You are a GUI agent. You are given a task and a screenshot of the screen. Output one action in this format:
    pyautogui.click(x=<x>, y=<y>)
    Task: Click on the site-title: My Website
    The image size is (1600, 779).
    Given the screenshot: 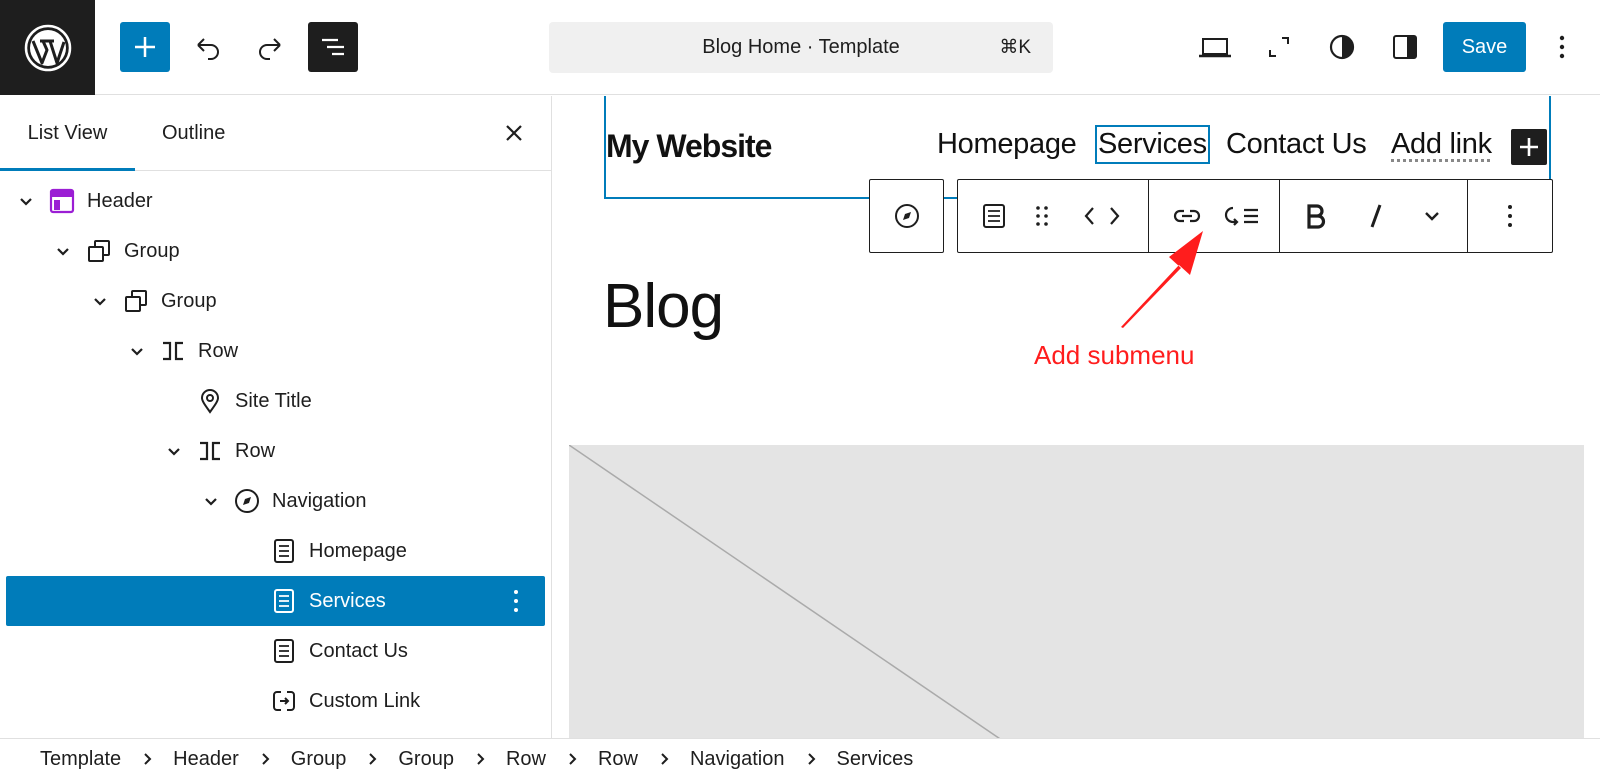 What is the action you would take?
    pyautogui.click(x=689, y=146)
    